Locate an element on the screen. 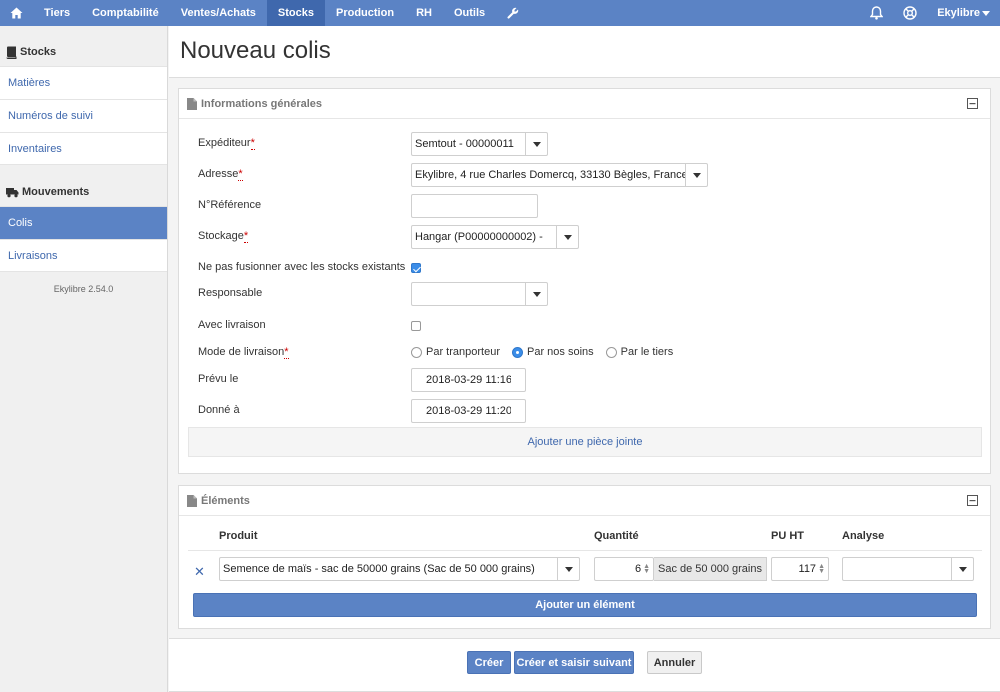  tools-button is located at coordinates (513, 13).